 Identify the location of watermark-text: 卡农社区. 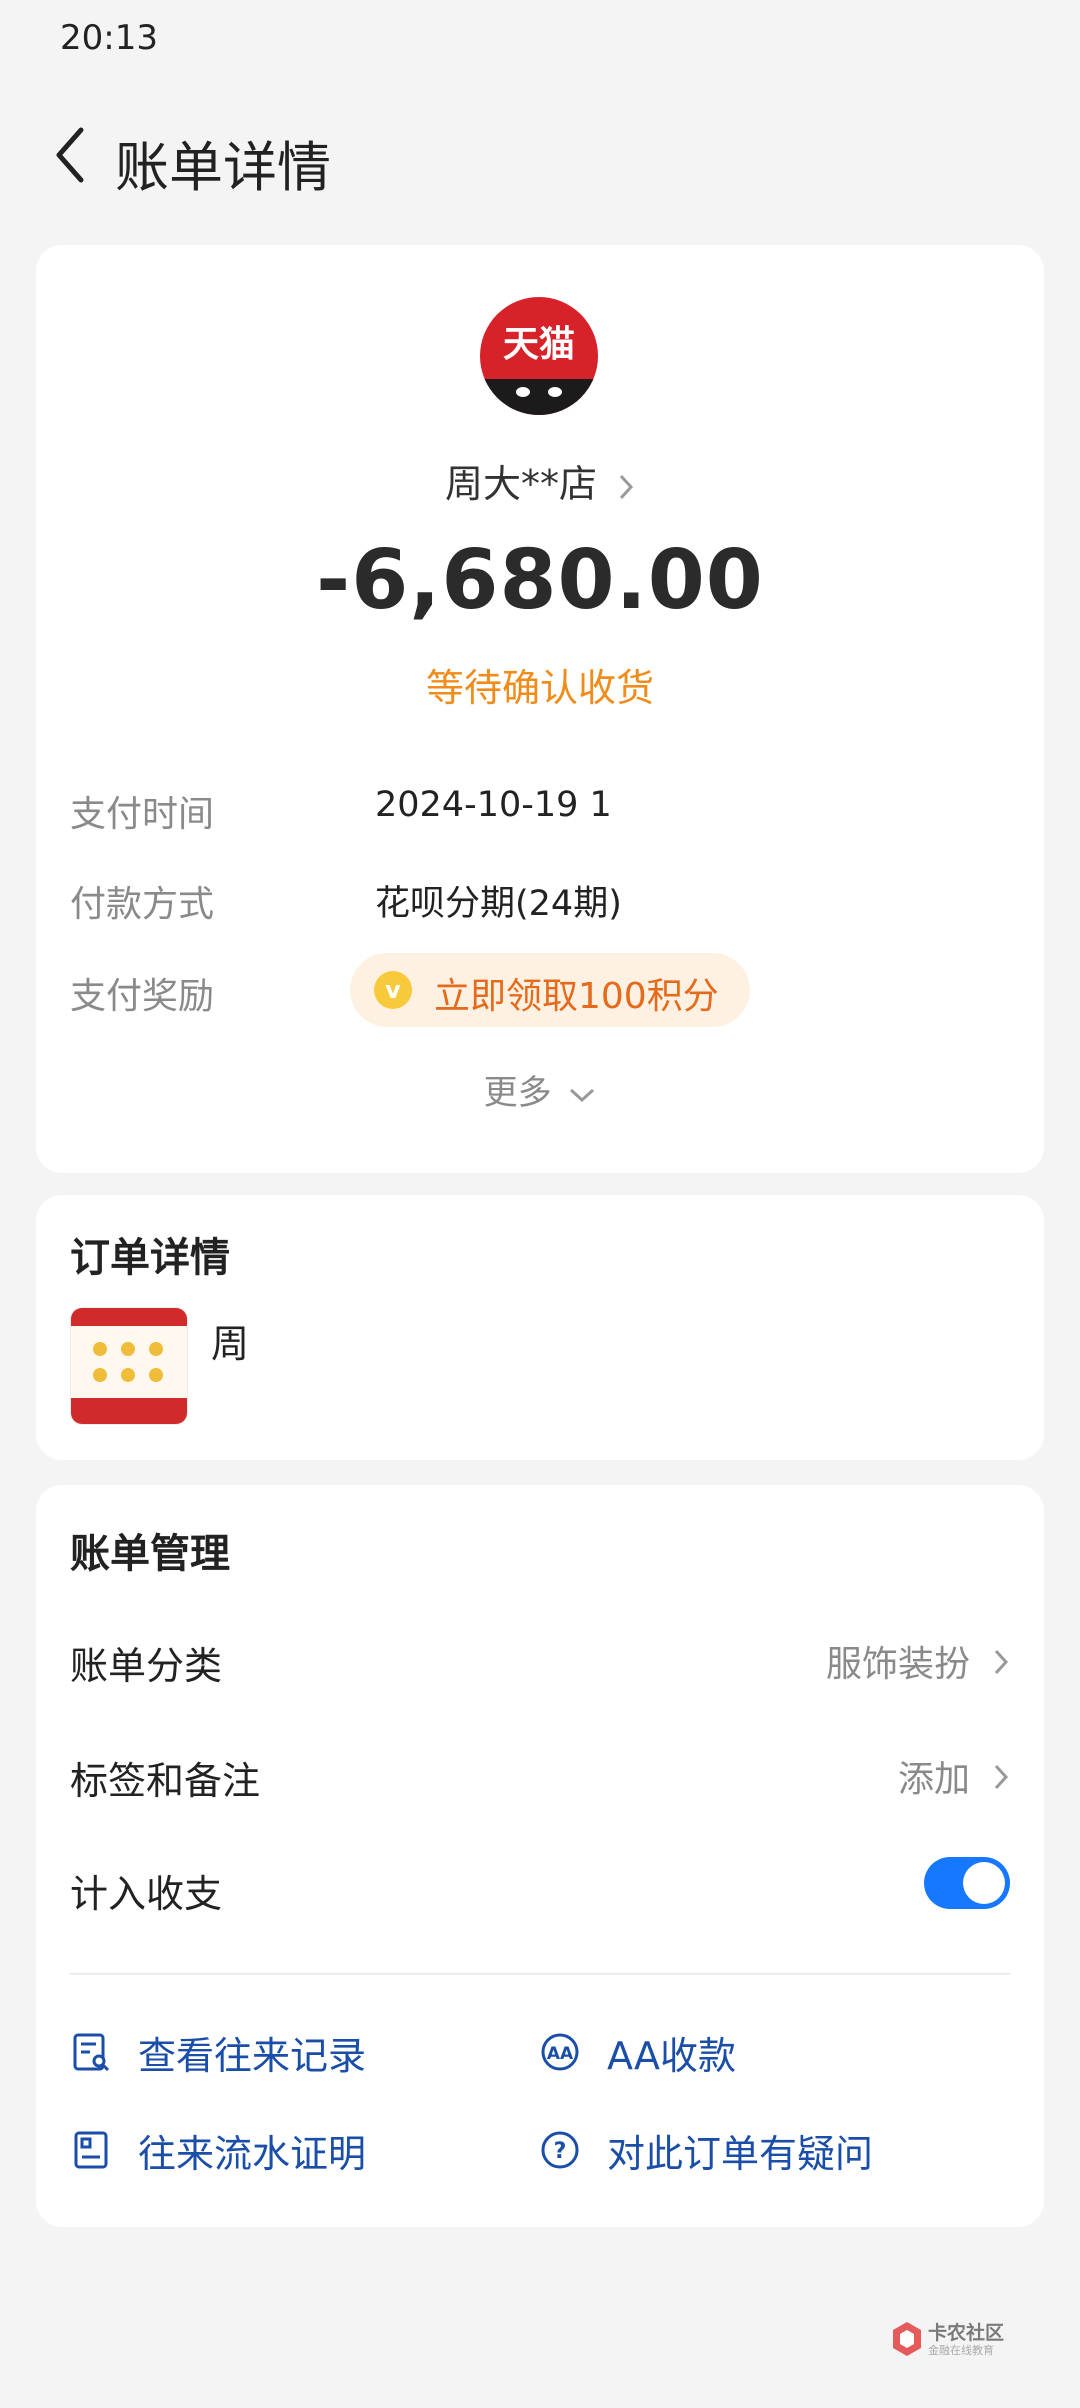
(966, 2333).